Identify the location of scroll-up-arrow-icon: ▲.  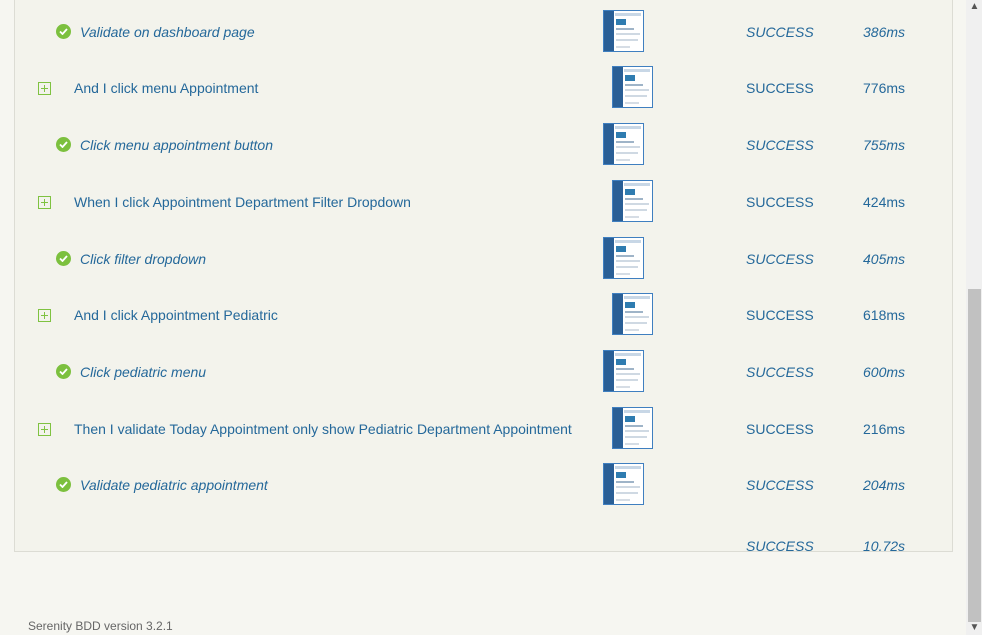
(974, 7).